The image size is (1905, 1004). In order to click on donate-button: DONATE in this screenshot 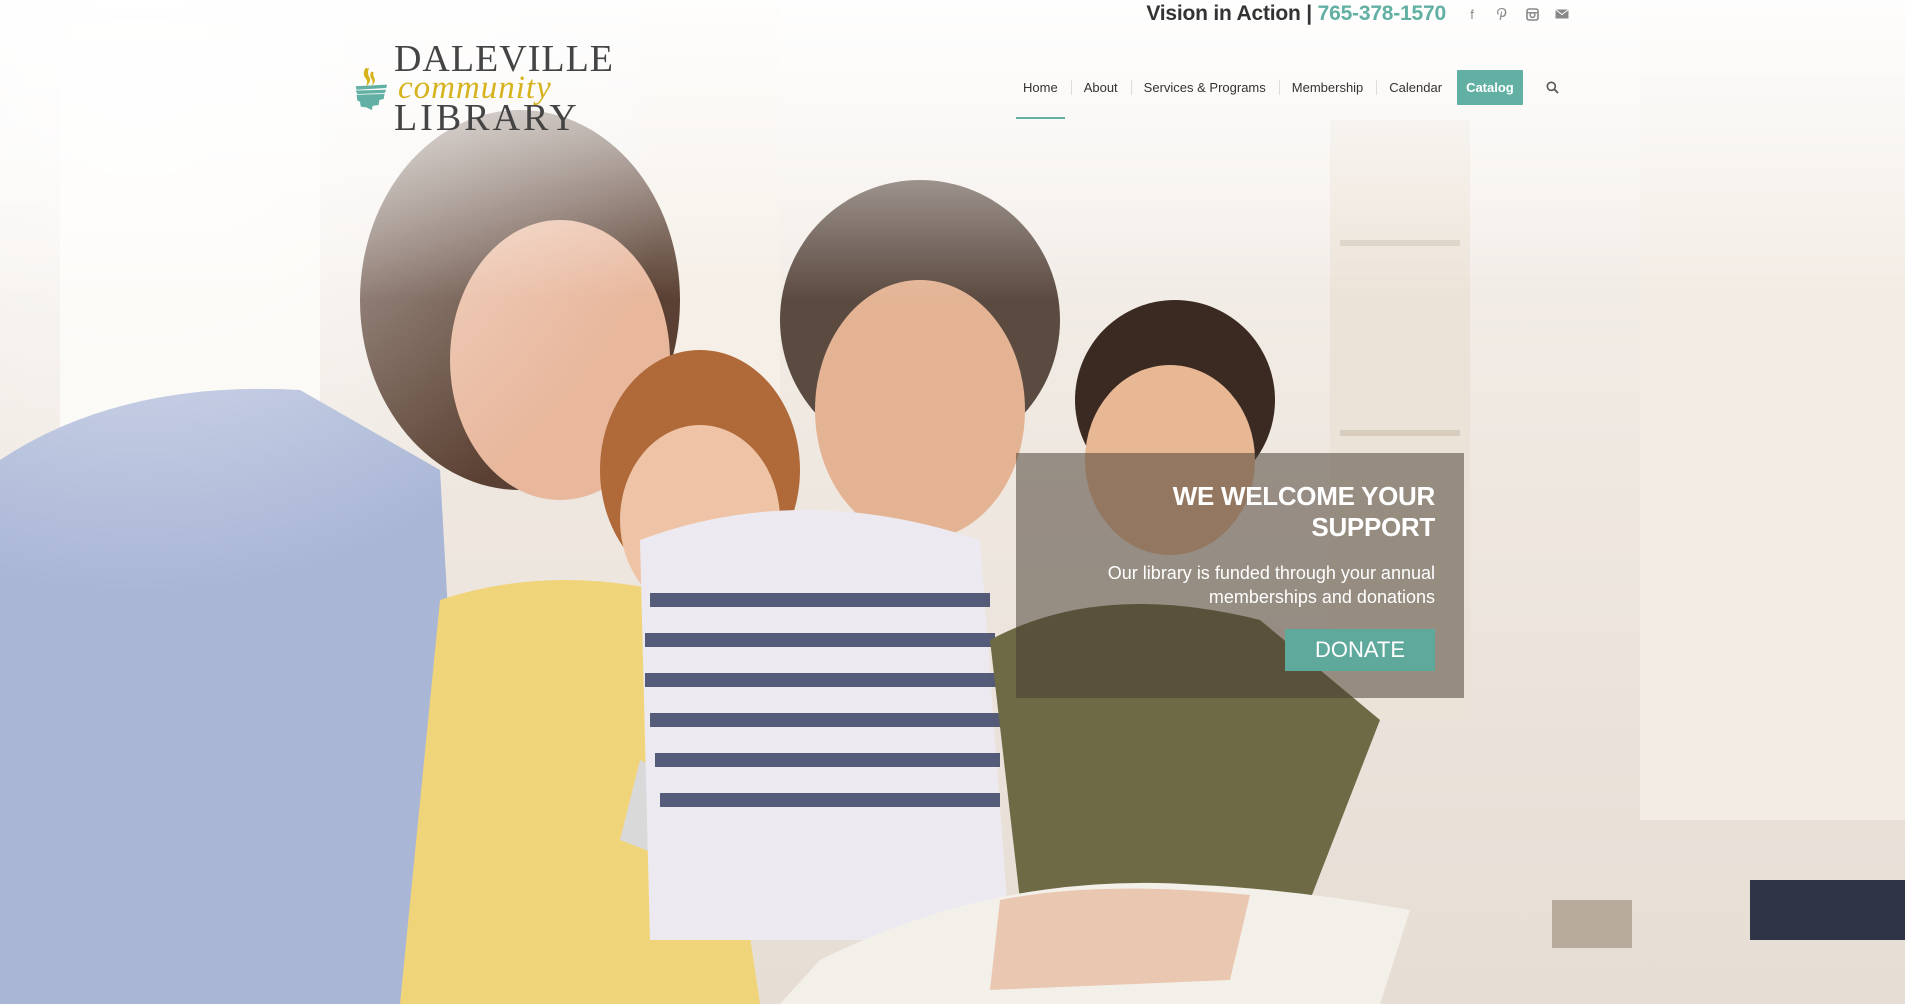, I will do `click(1360, 650)`.